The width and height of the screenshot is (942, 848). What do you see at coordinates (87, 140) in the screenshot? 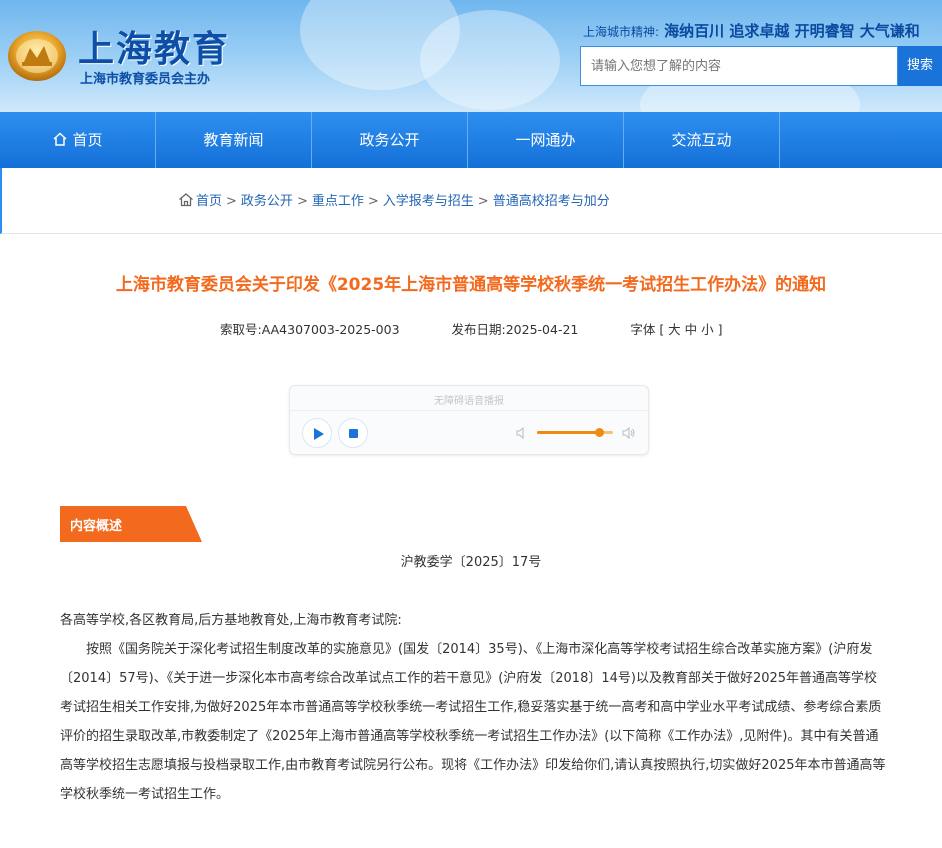
I see `nav-item-label: 首页` at bounding box center [87, 140].